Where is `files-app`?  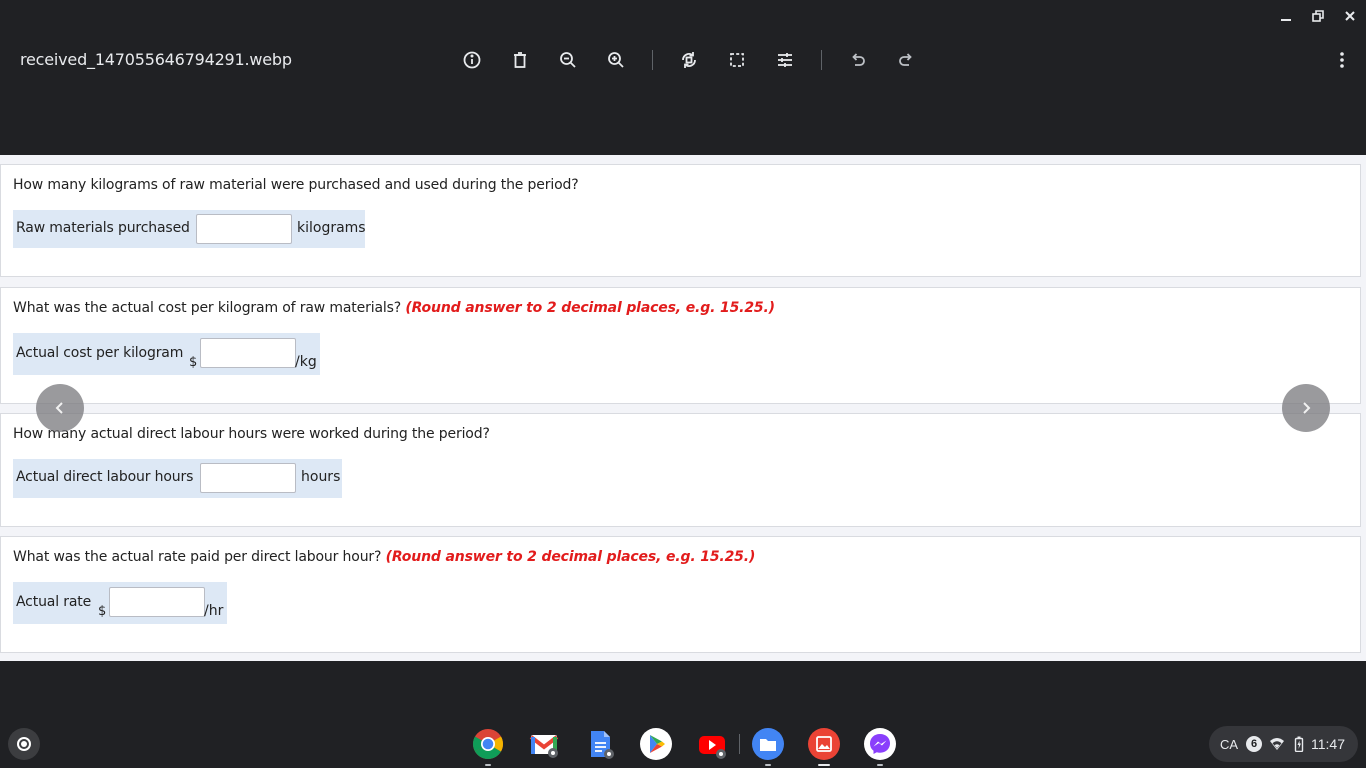 files-app is located at coordinates (768, 746).